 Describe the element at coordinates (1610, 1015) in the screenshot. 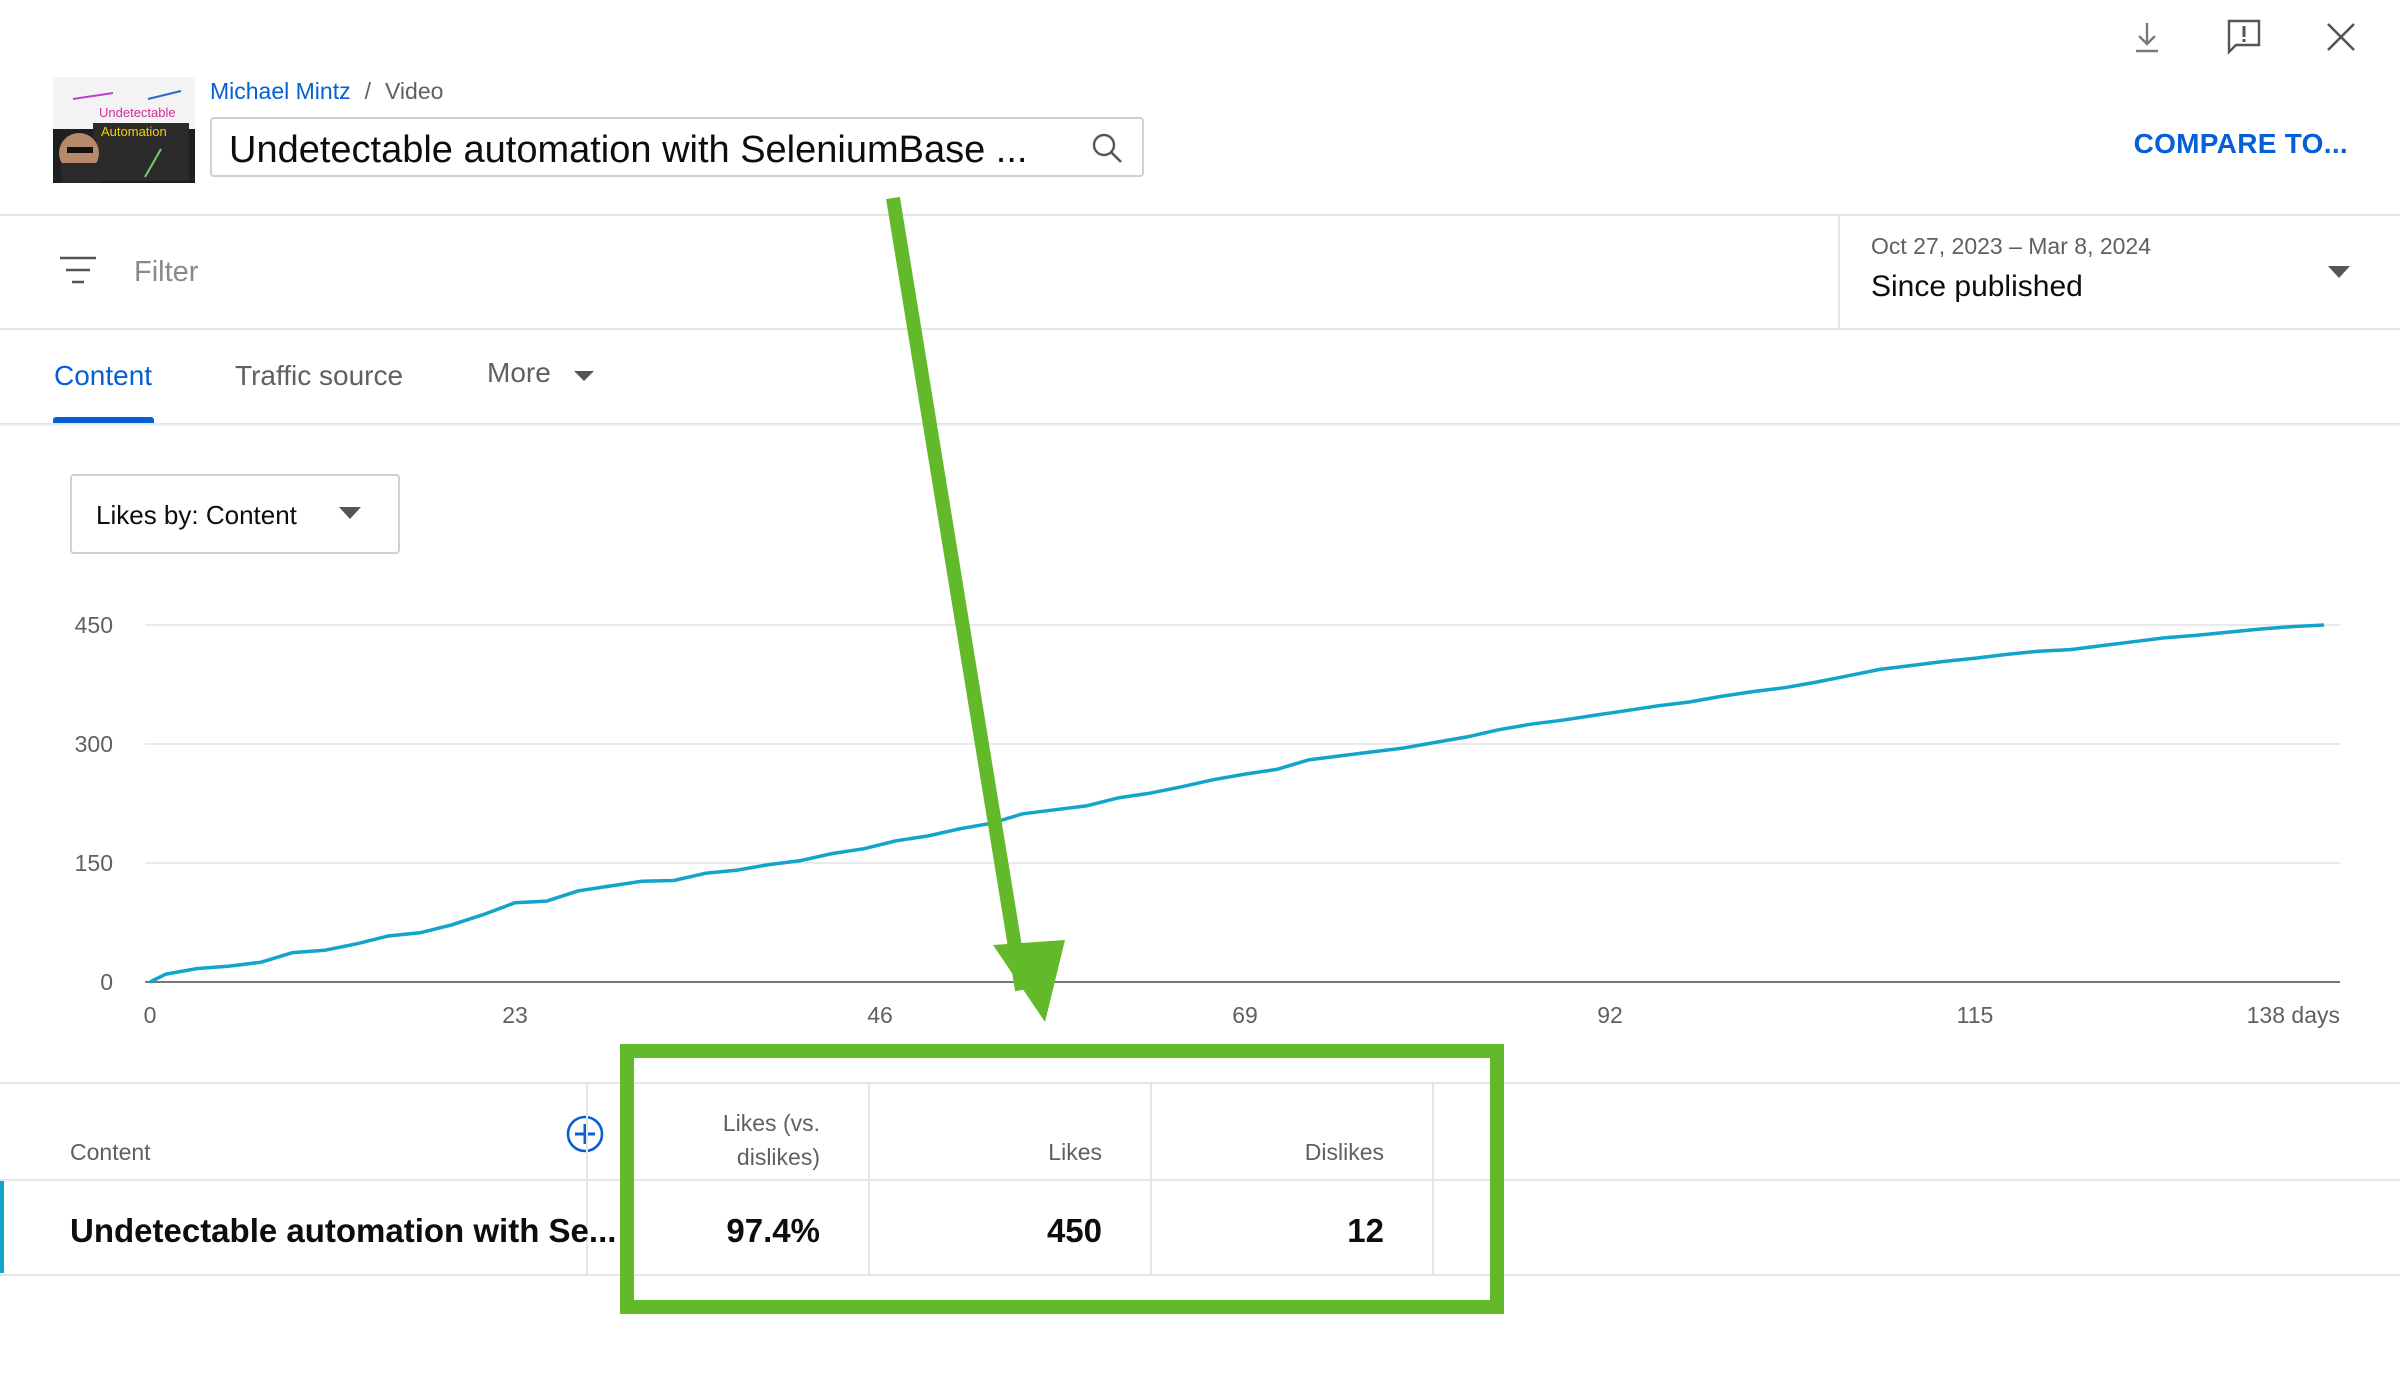

I see `x-tick-label: 92` at that location.